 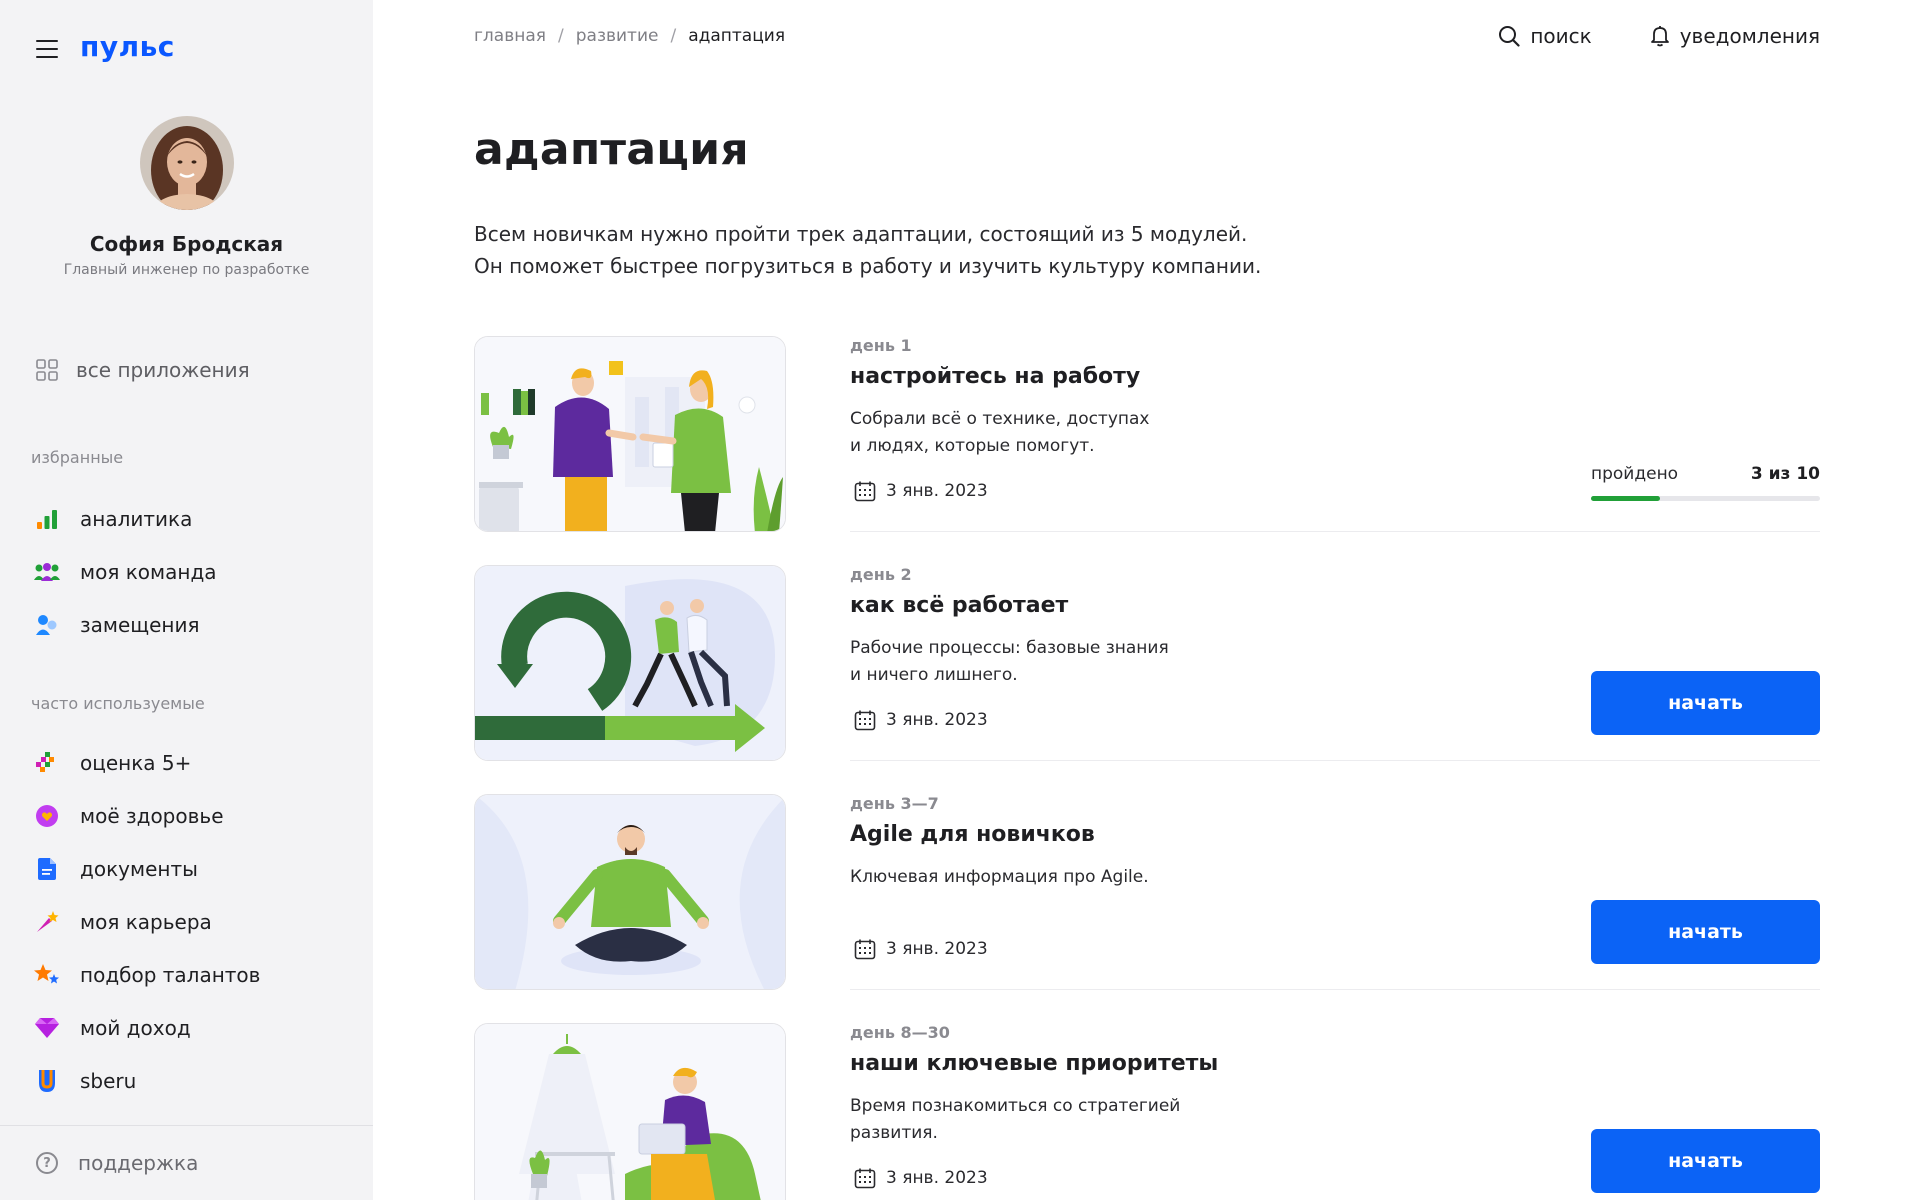 What do you see at coordinates (47, 922) in the screenshot?
I see `career-icon` at bounding box center [47, 922].